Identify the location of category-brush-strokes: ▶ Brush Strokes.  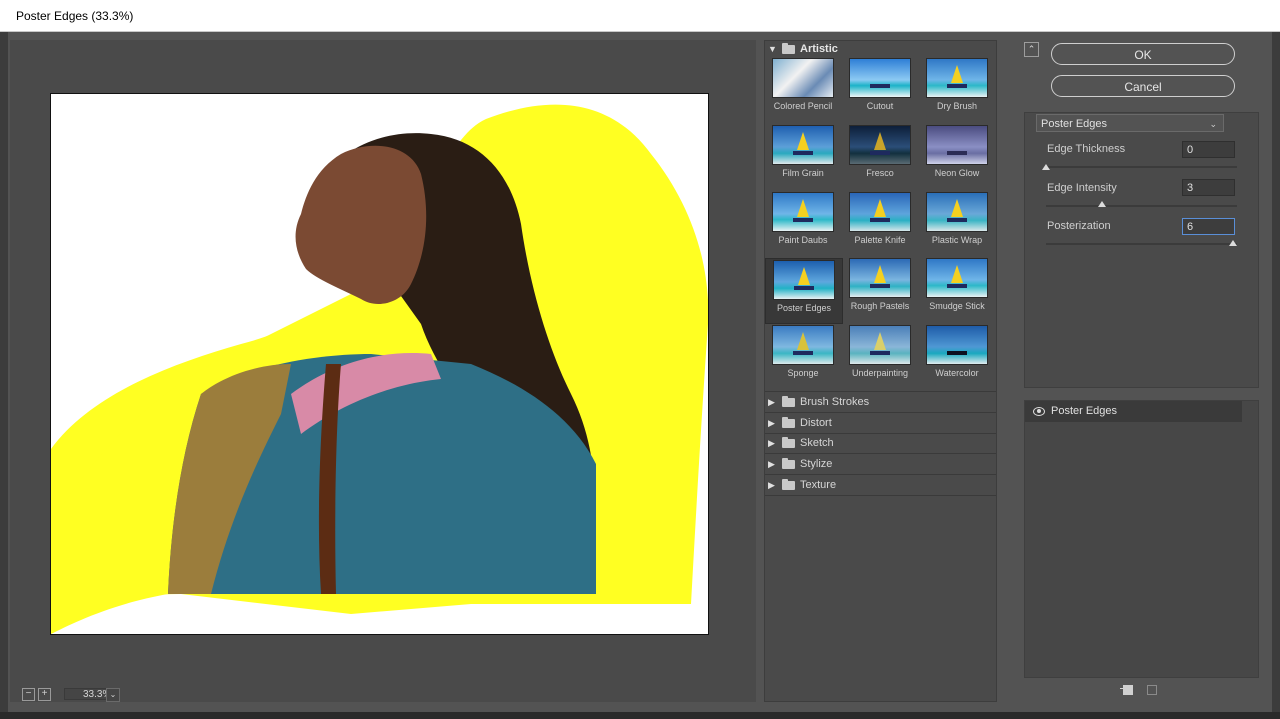
(818, 402).